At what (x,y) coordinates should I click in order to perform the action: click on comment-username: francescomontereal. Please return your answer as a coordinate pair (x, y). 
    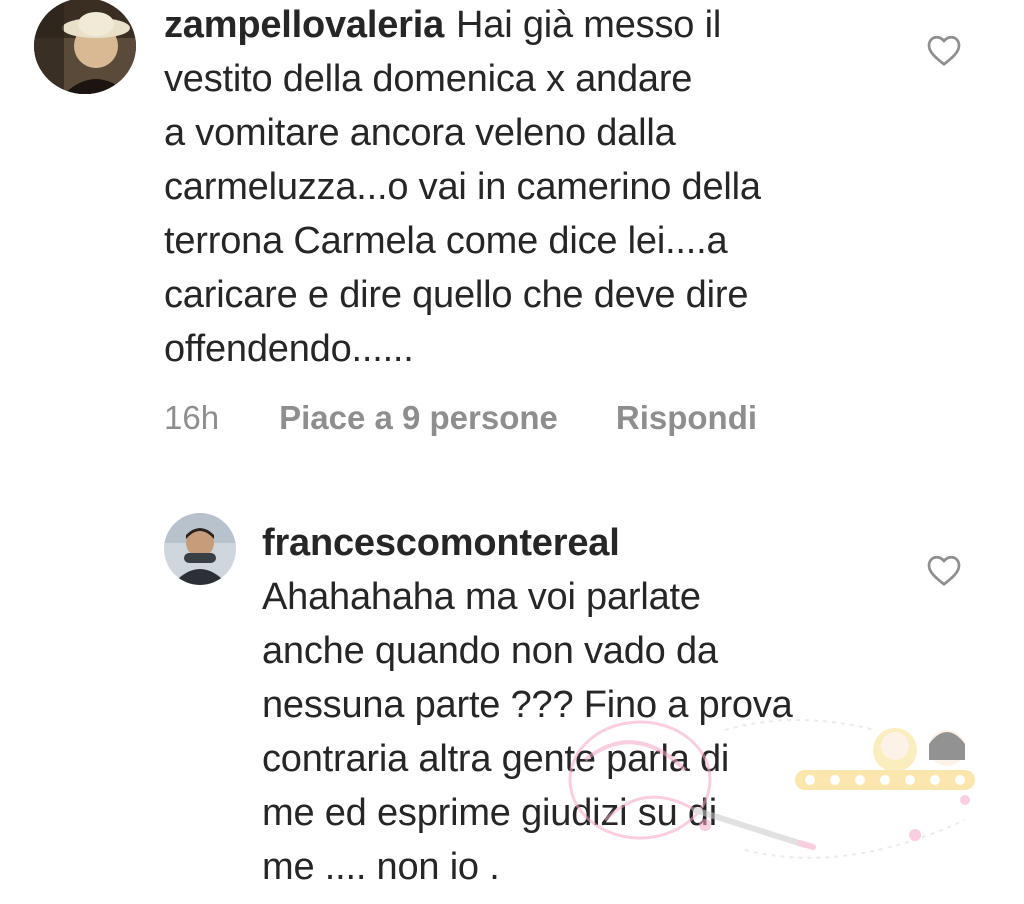
    Looking at the image, I should click on (586, 543).